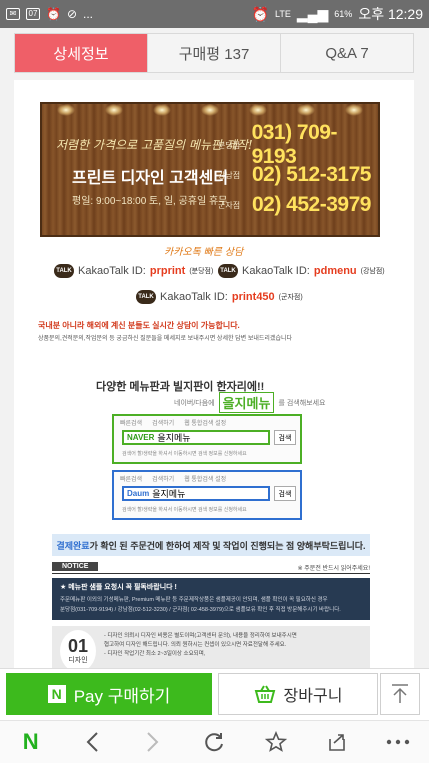 The image size is (429, 763). What do you see at coordinates (313, 696) in the screenshot?
I see `cart-label: 장바구니` at bounding box center [313, 696].